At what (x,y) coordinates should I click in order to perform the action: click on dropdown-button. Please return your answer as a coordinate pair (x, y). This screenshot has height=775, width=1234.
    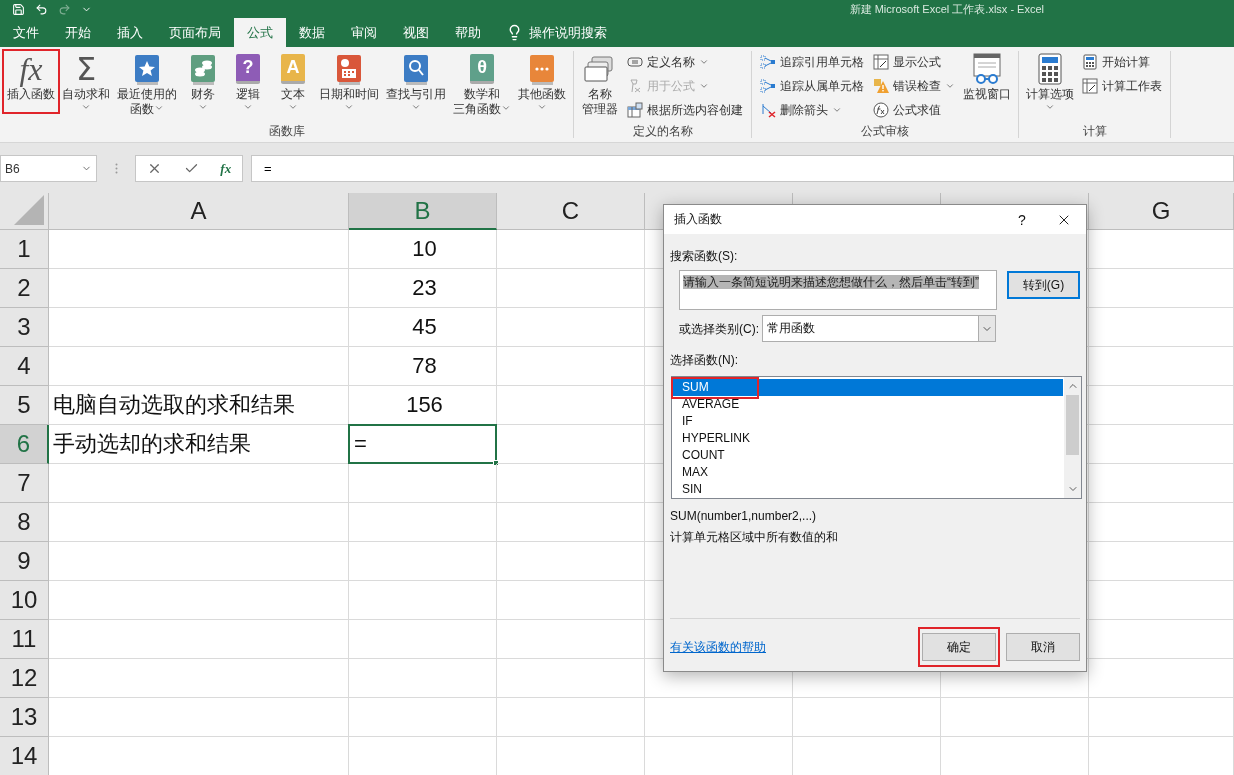
    Looking at the image, I should click on (986, 328).